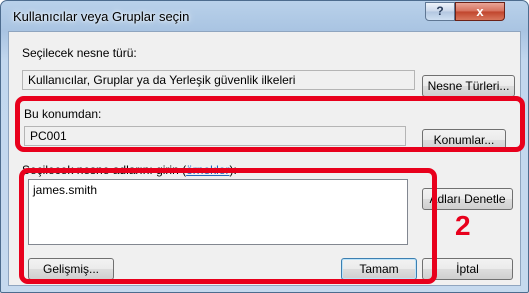 This screenshot has height=293, width=529. I want to click on ok-button: Tamam, so click(379, 269).